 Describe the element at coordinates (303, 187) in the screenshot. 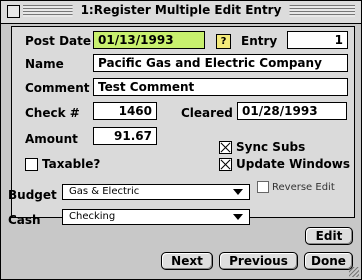

I see `reverse-edit-label: Reverse Edit` at that location.